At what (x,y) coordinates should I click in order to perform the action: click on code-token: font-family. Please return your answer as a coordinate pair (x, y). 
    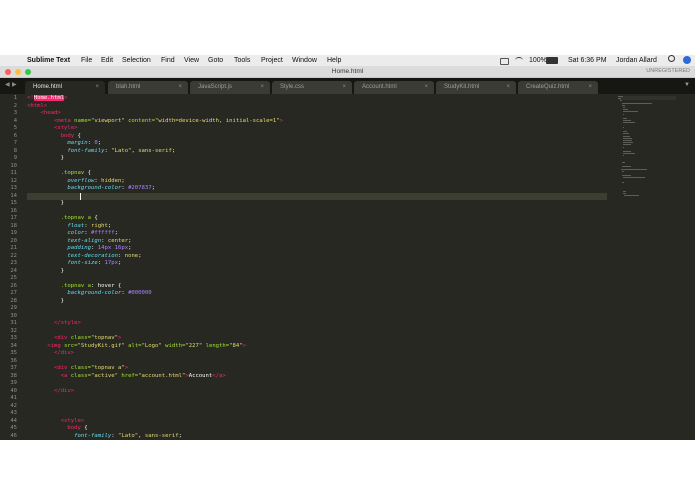
    Looking at the image, I should click on (93, 435).